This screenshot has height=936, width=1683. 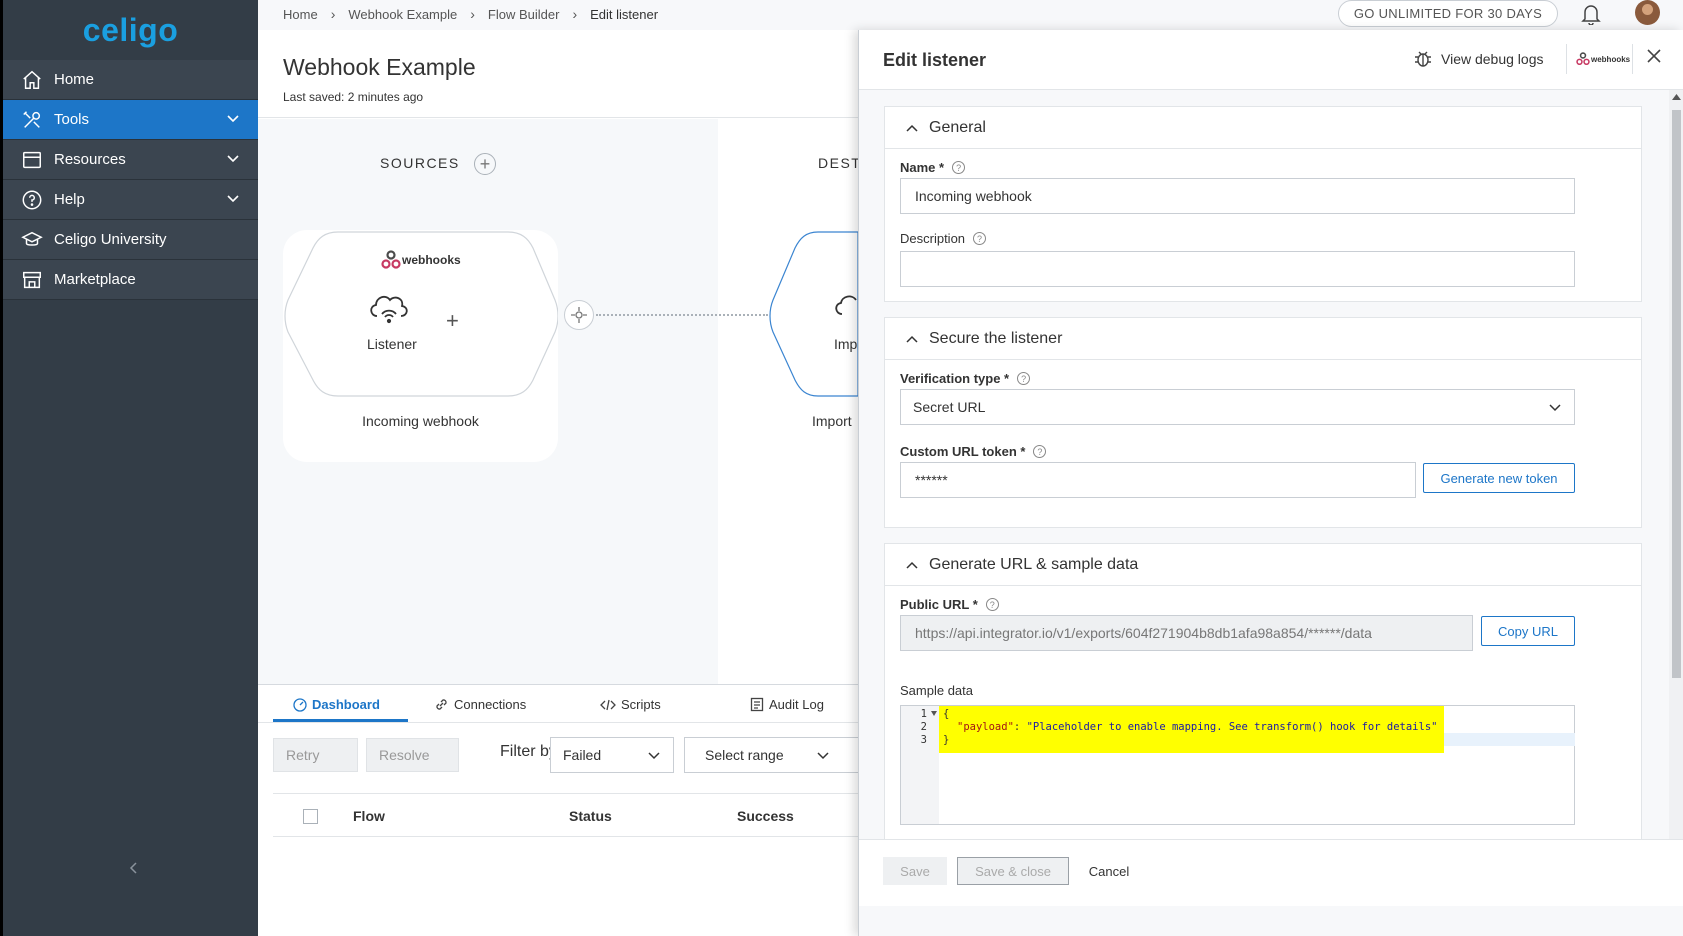 I want to click on generate-url-section-header: Generate URL & sample data, so click(x=1263, y=565).